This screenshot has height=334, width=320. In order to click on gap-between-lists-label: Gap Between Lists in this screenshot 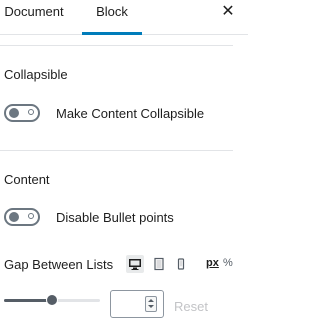, I will do `click(59, 264)`.